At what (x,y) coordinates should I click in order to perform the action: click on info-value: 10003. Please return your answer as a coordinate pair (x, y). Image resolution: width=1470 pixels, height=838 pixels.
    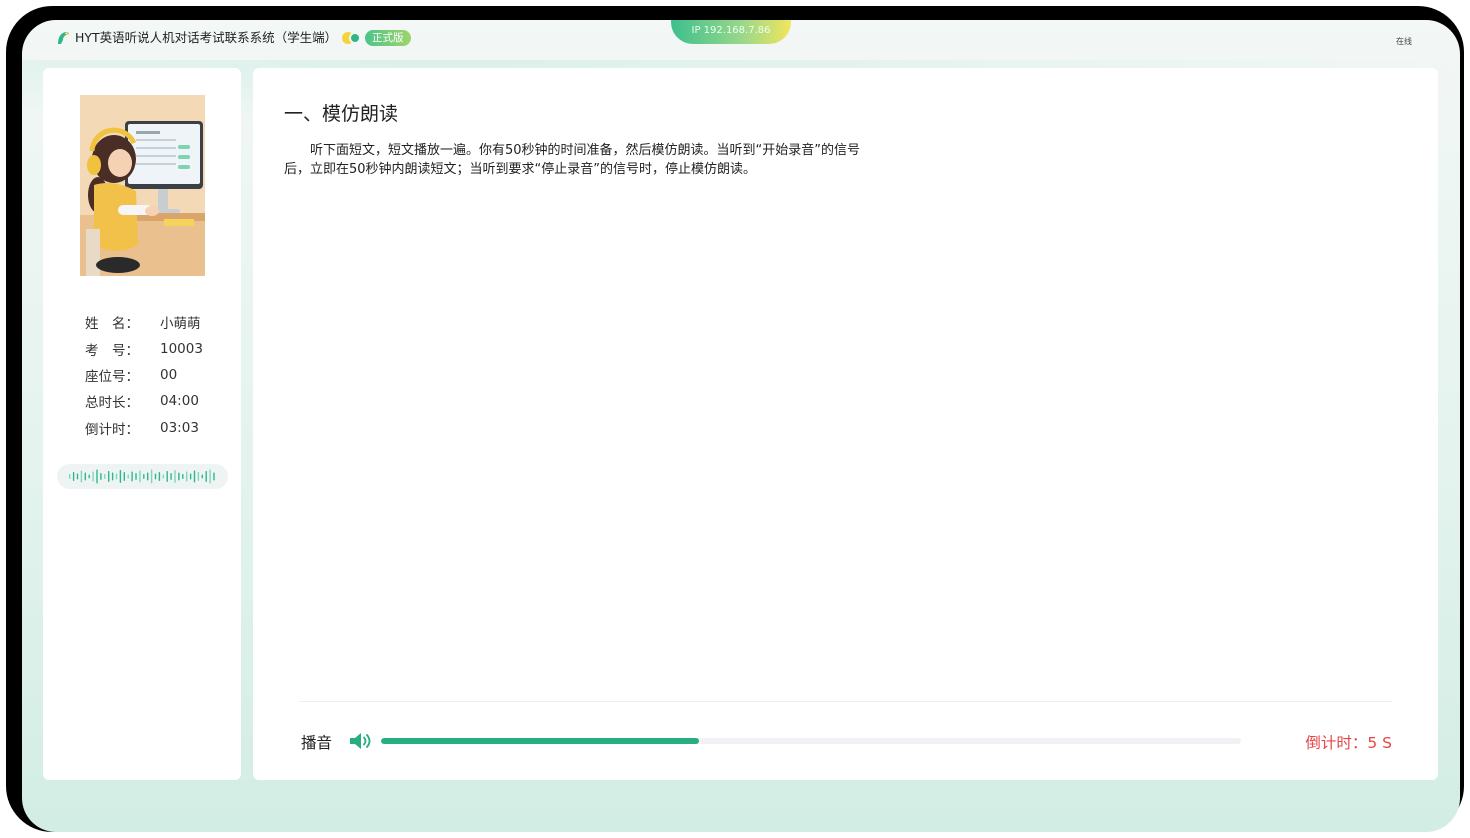
    Looking at the image, I should click on (181, 348).